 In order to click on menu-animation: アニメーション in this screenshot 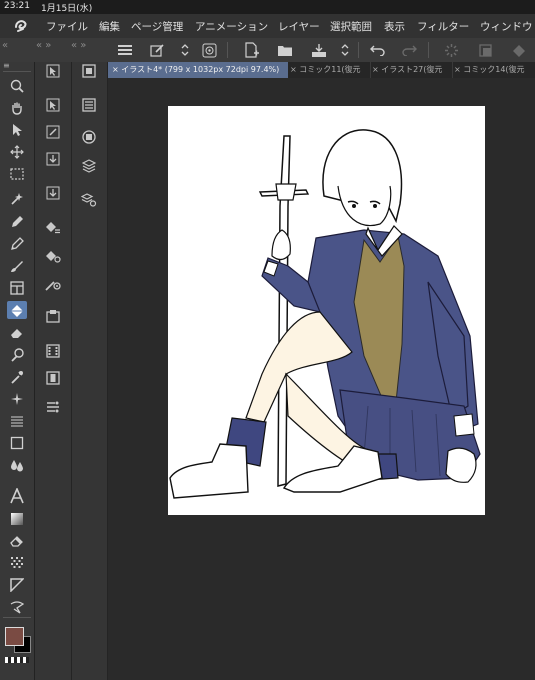, I will do `click(231, 26)`.